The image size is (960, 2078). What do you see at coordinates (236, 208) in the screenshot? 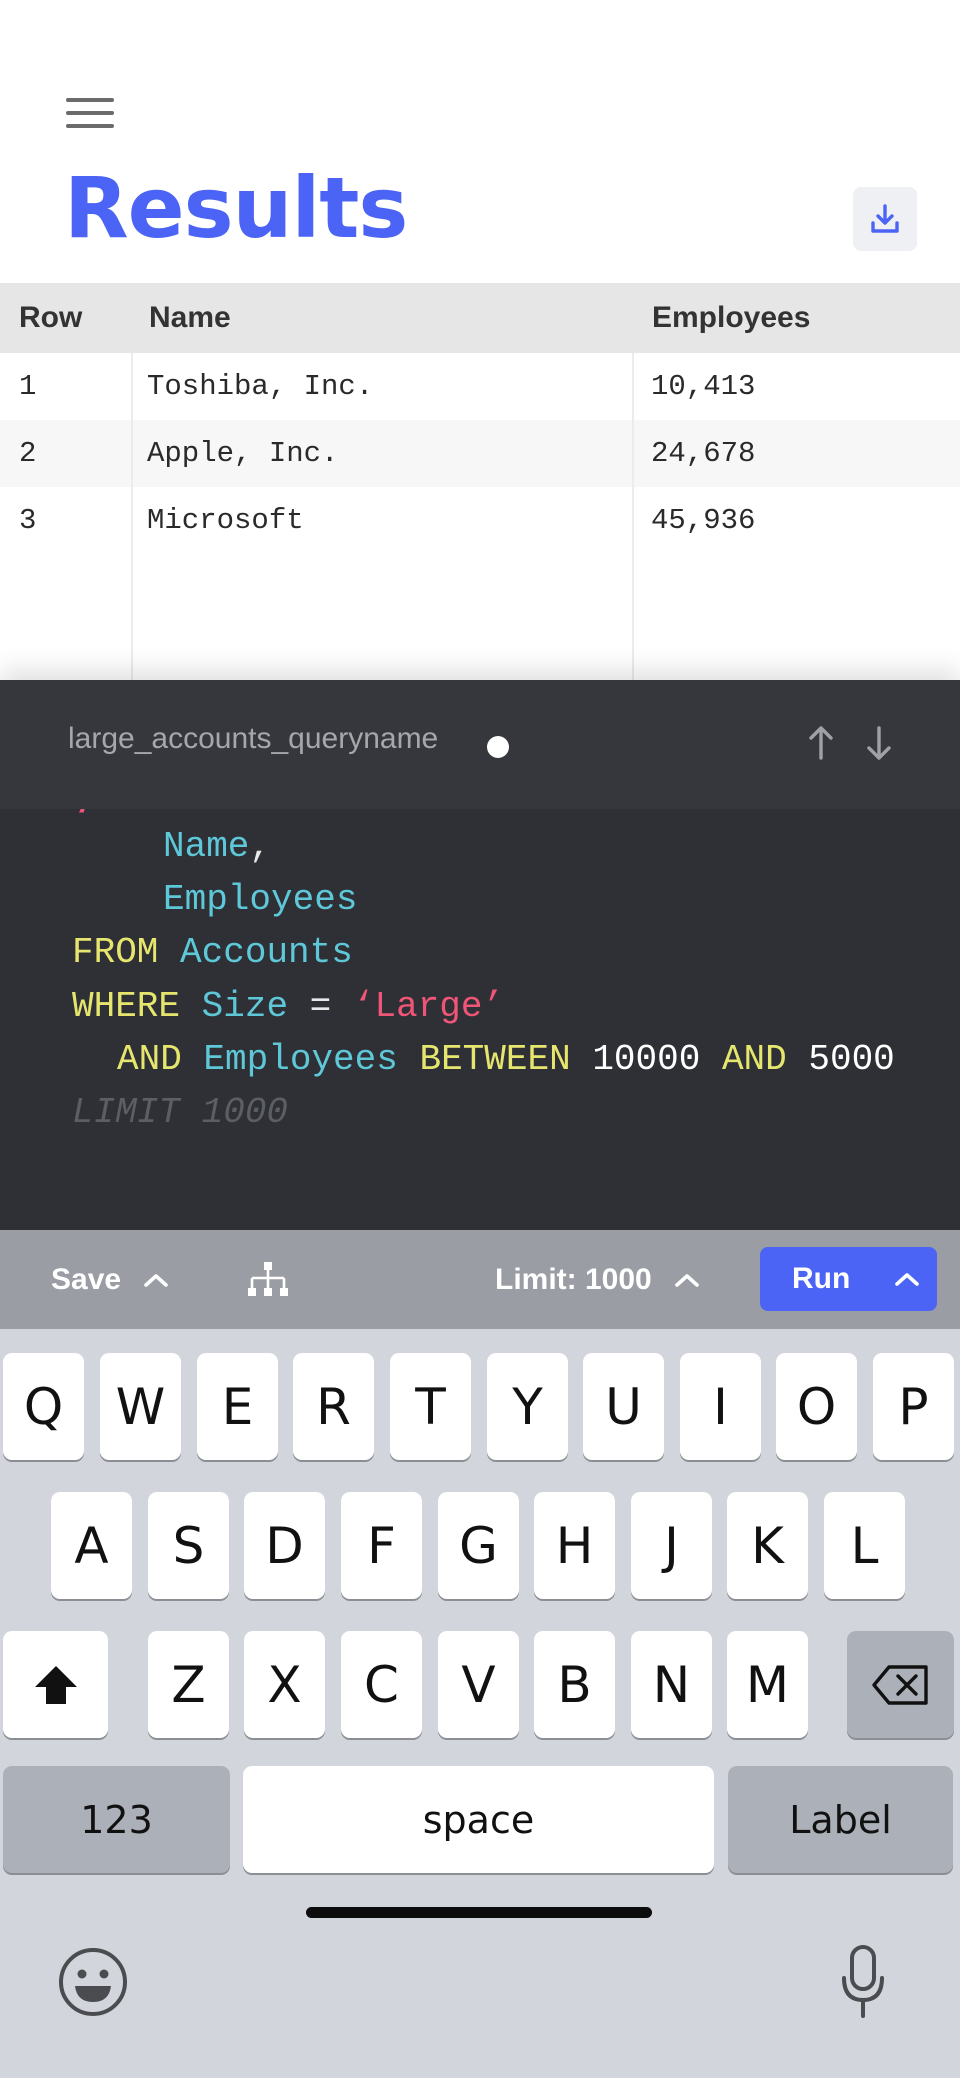
I see `page-title: Results` at bounding box center [236, 208].